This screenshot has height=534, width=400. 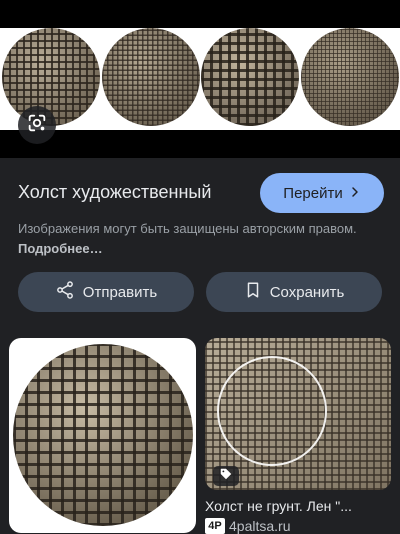 I want to click on google-lens-icon, so click(x=37, y=125).